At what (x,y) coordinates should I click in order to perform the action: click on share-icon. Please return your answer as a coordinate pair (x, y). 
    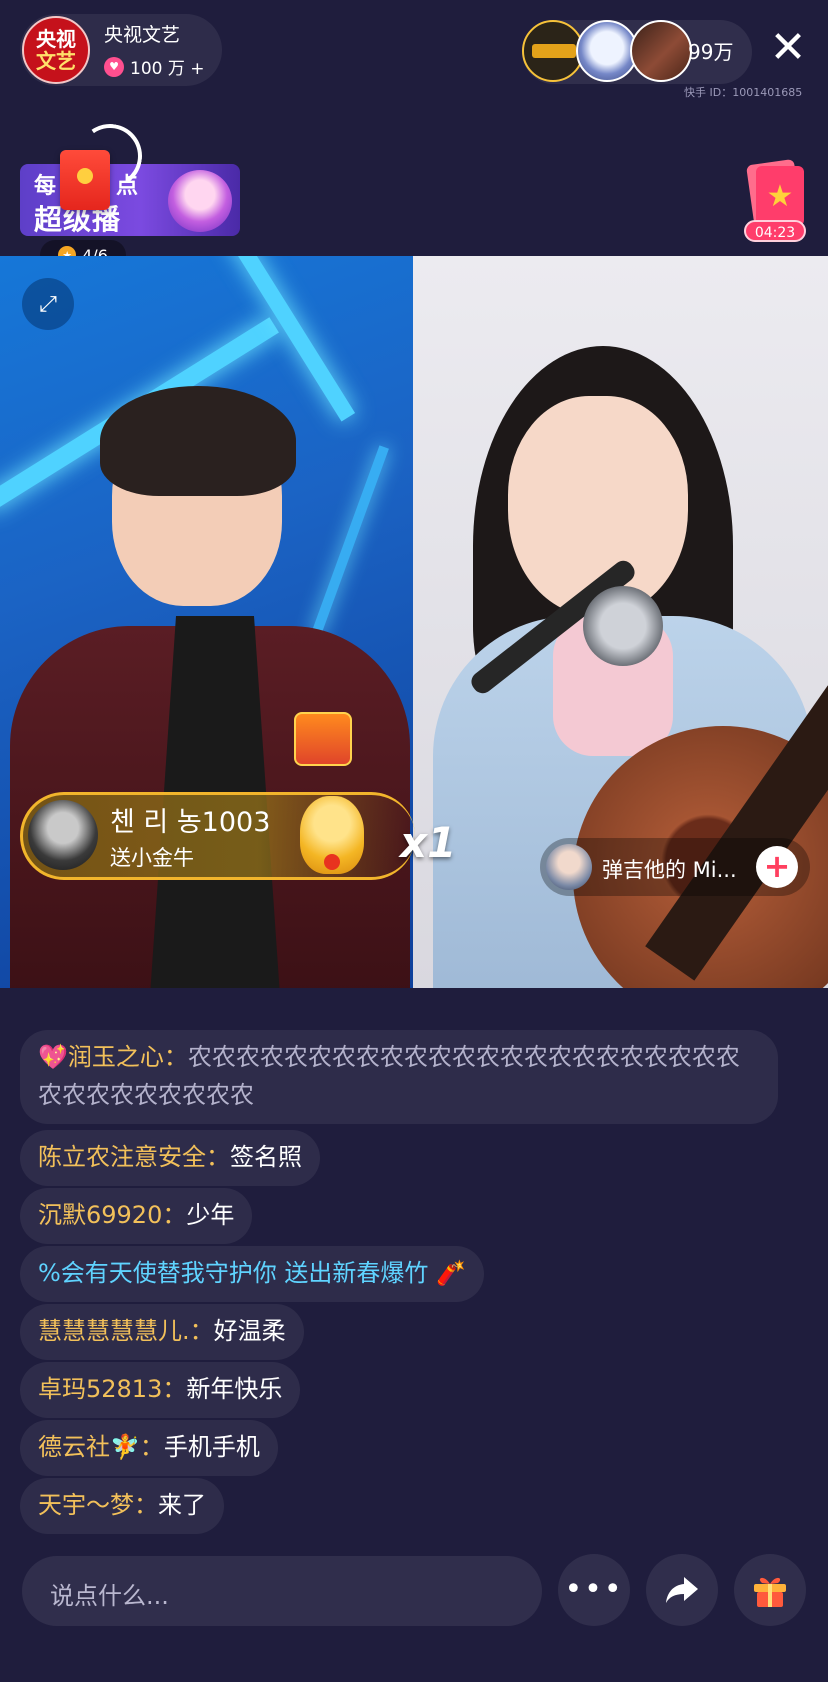
    Looking at the image, I should click on (682, 1590).